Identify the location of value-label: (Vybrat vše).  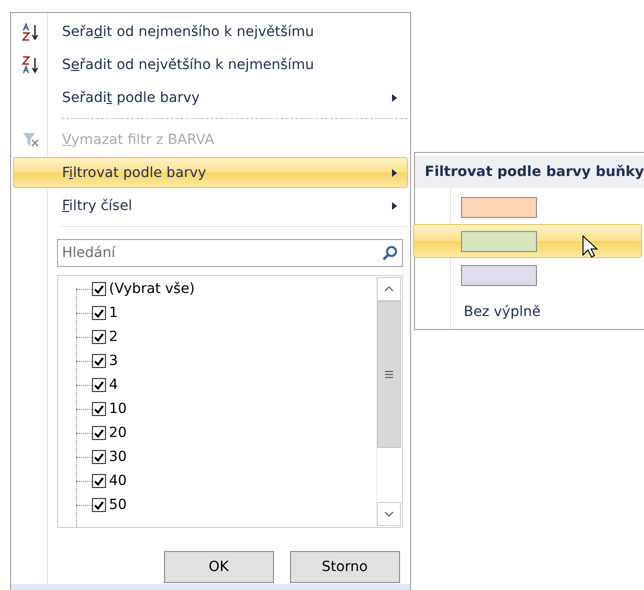
(152, 289).